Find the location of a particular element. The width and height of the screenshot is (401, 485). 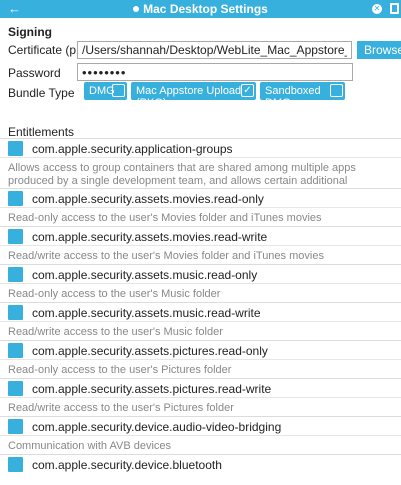

entitlements-heading: Entitlements is located at coordinates (41, 132).